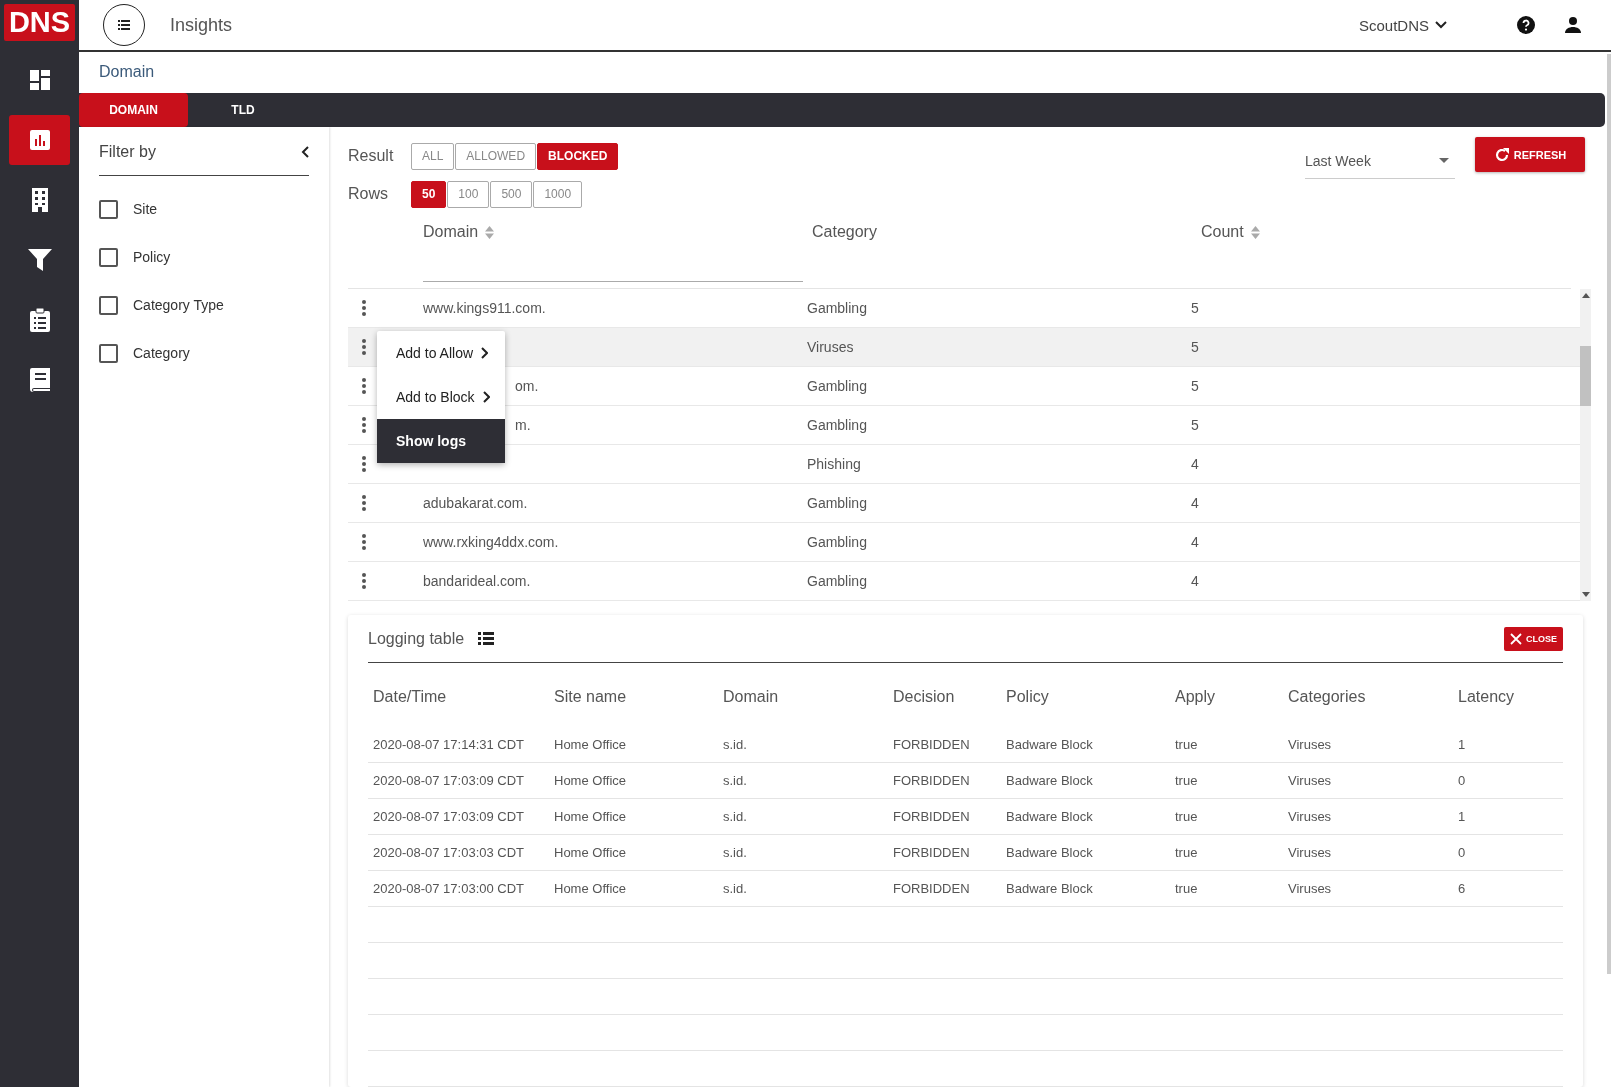  What do you see at coordinates (145, 209) in the screenshot?
I see `checkbox-label: Site` at bounding box center [145, 209].